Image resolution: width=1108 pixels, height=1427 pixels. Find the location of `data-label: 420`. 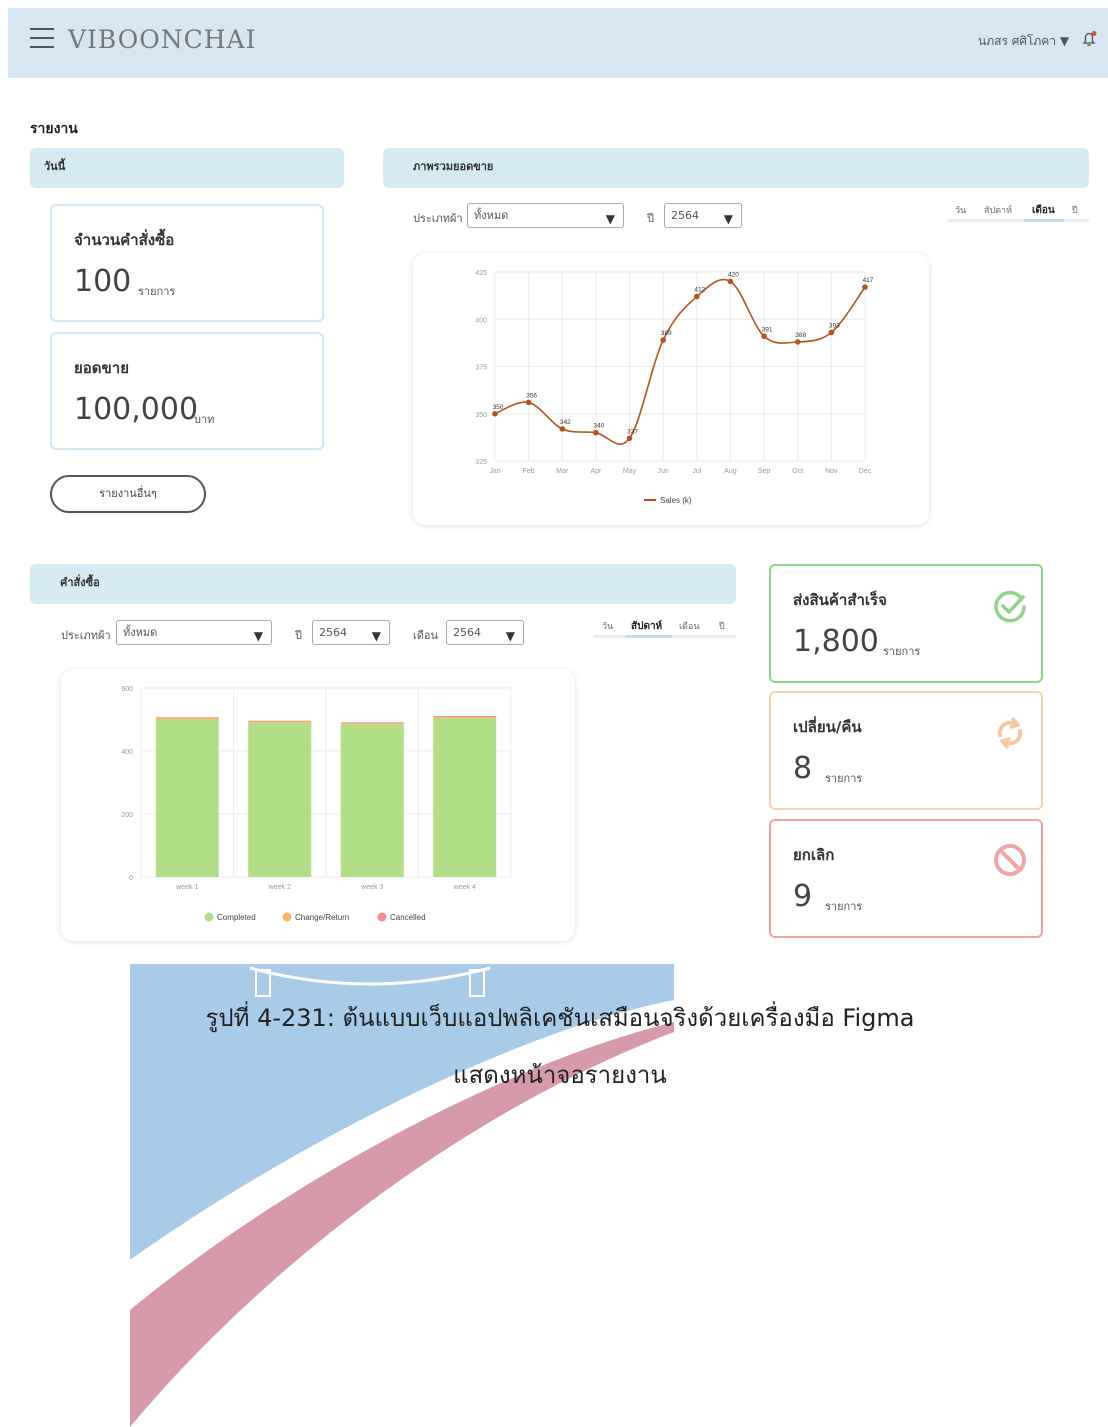

data-label: 420 is located at coordinates (733, 274).